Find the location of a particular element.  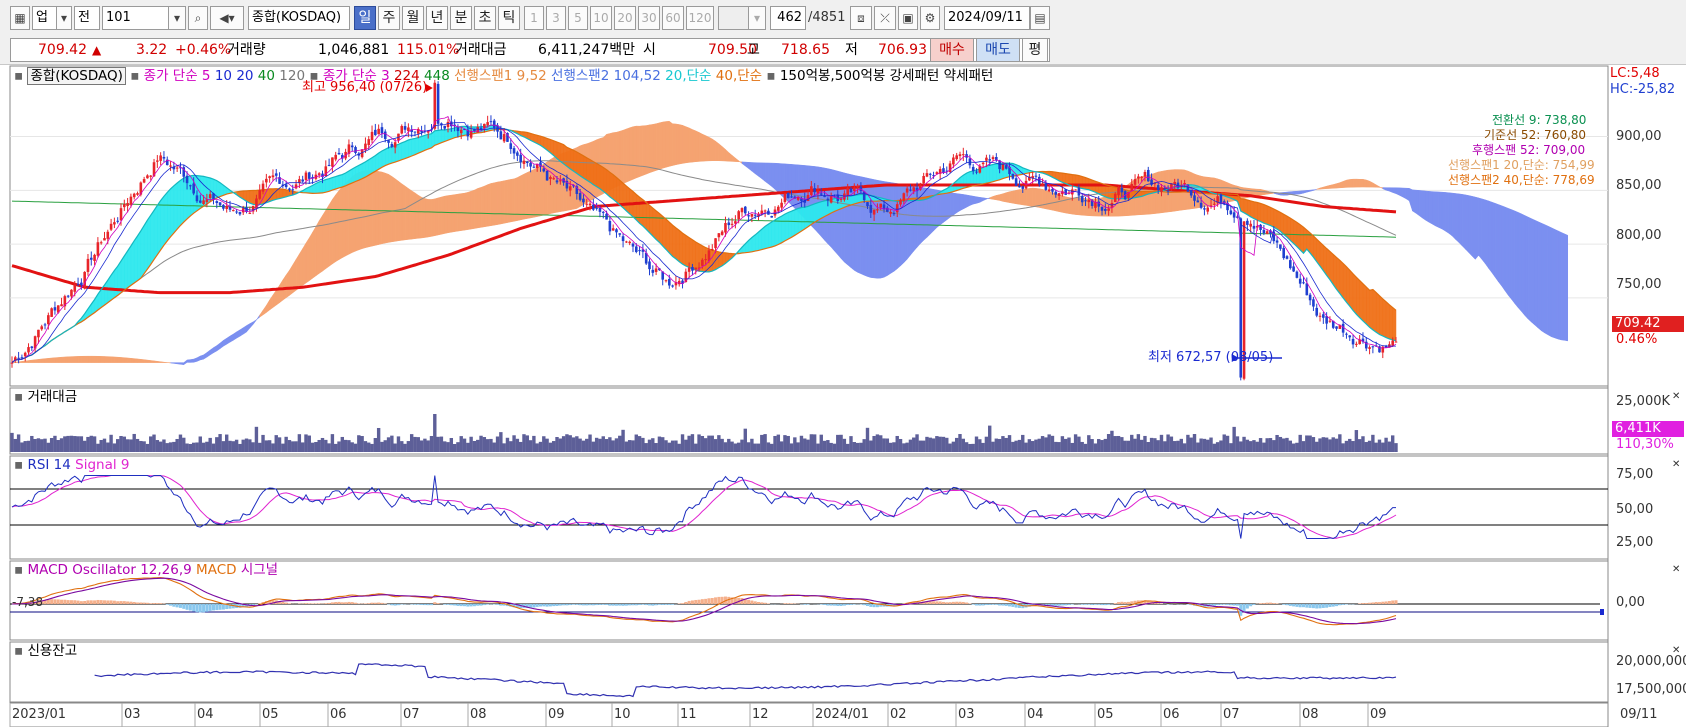

calendar-icon: ▤ is located at coordinates (1040, 18).